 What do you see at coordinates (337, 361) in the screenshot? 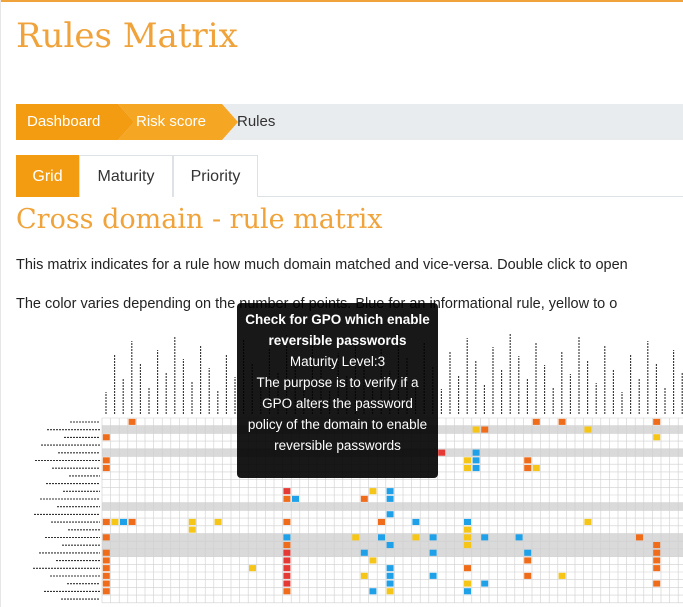
I see `tooltip-maturity: Maturity Level:3` at bounding box center [337, 361].